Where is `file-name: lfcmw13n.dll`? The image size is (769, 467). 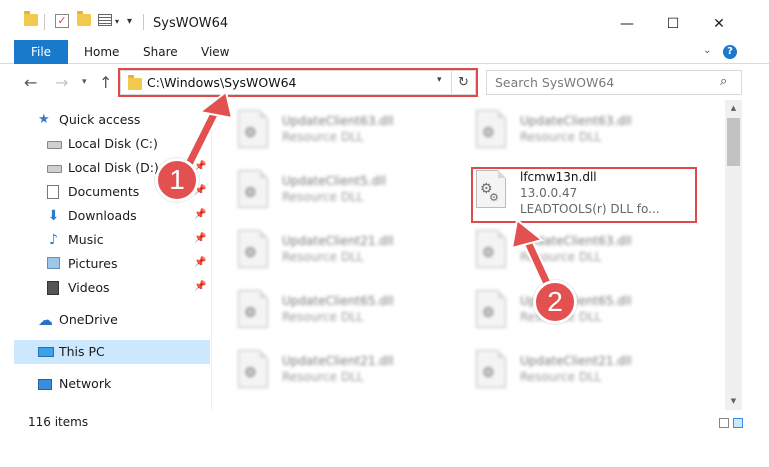
file-name: lfcmw13n.dll is located at coordinates (558, 177).